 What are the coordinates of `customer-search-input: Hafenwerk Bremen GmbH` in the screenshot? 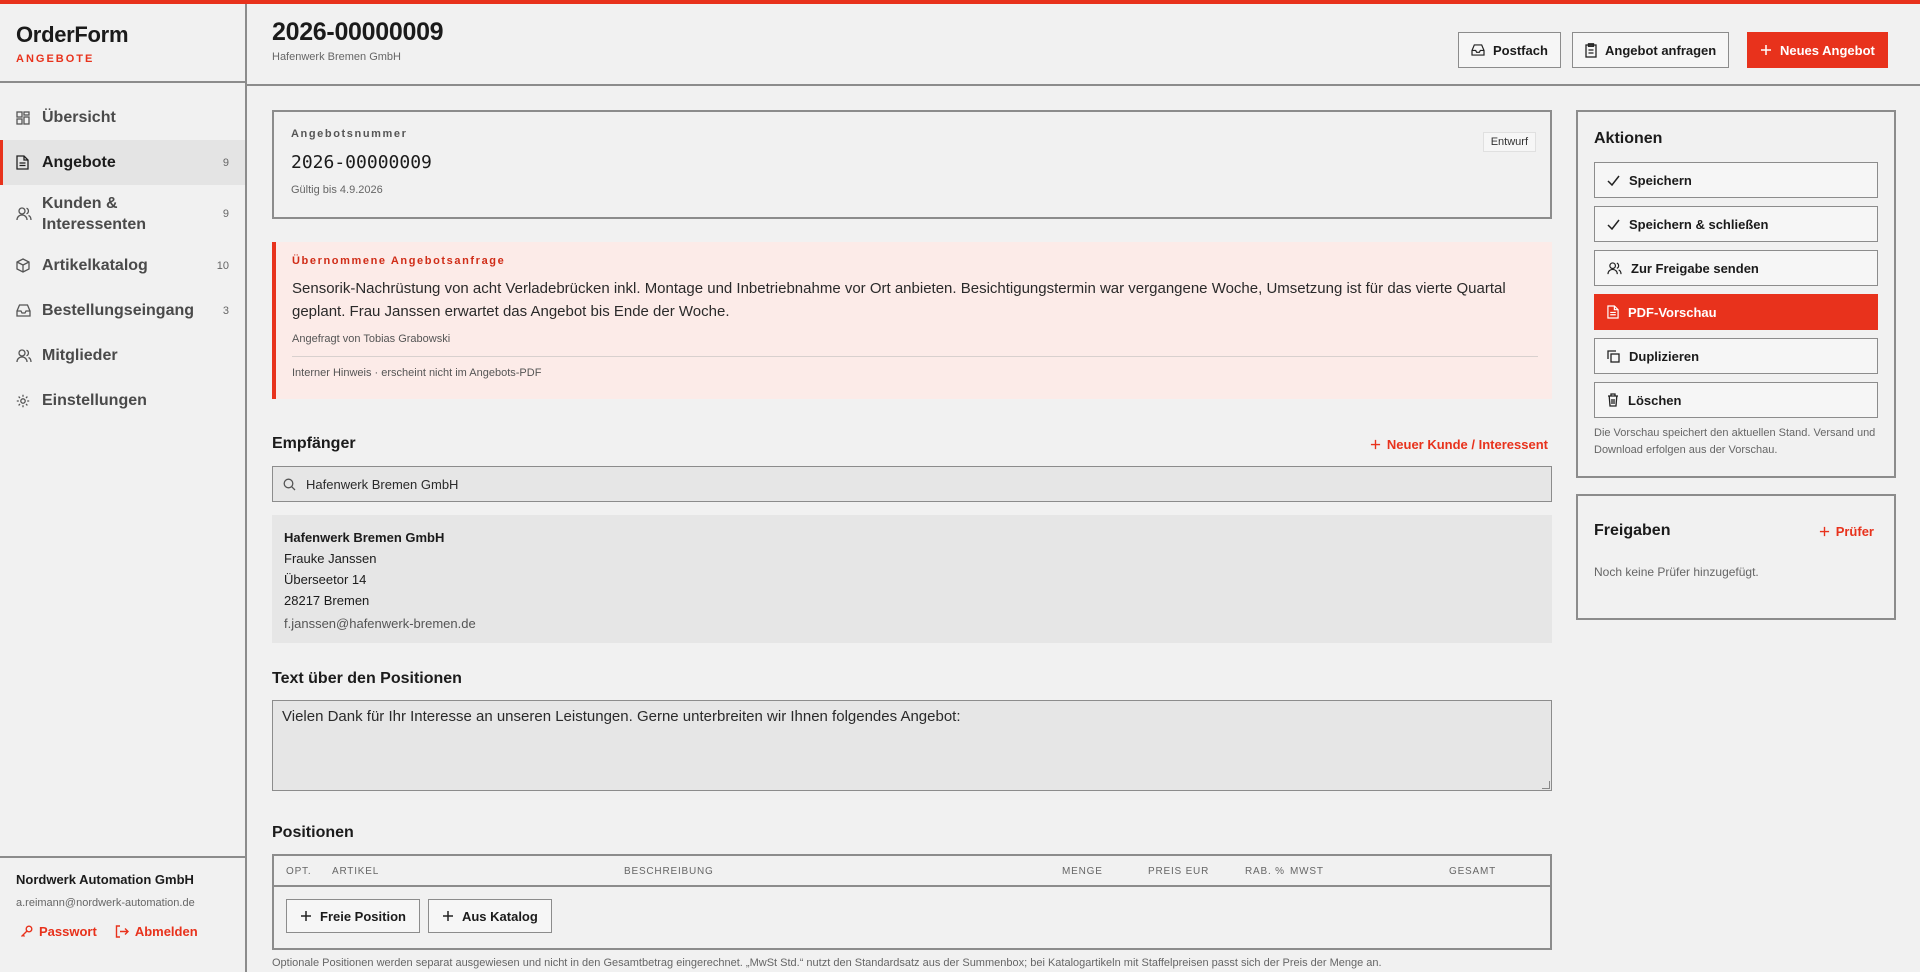 It's located at (912, 484).